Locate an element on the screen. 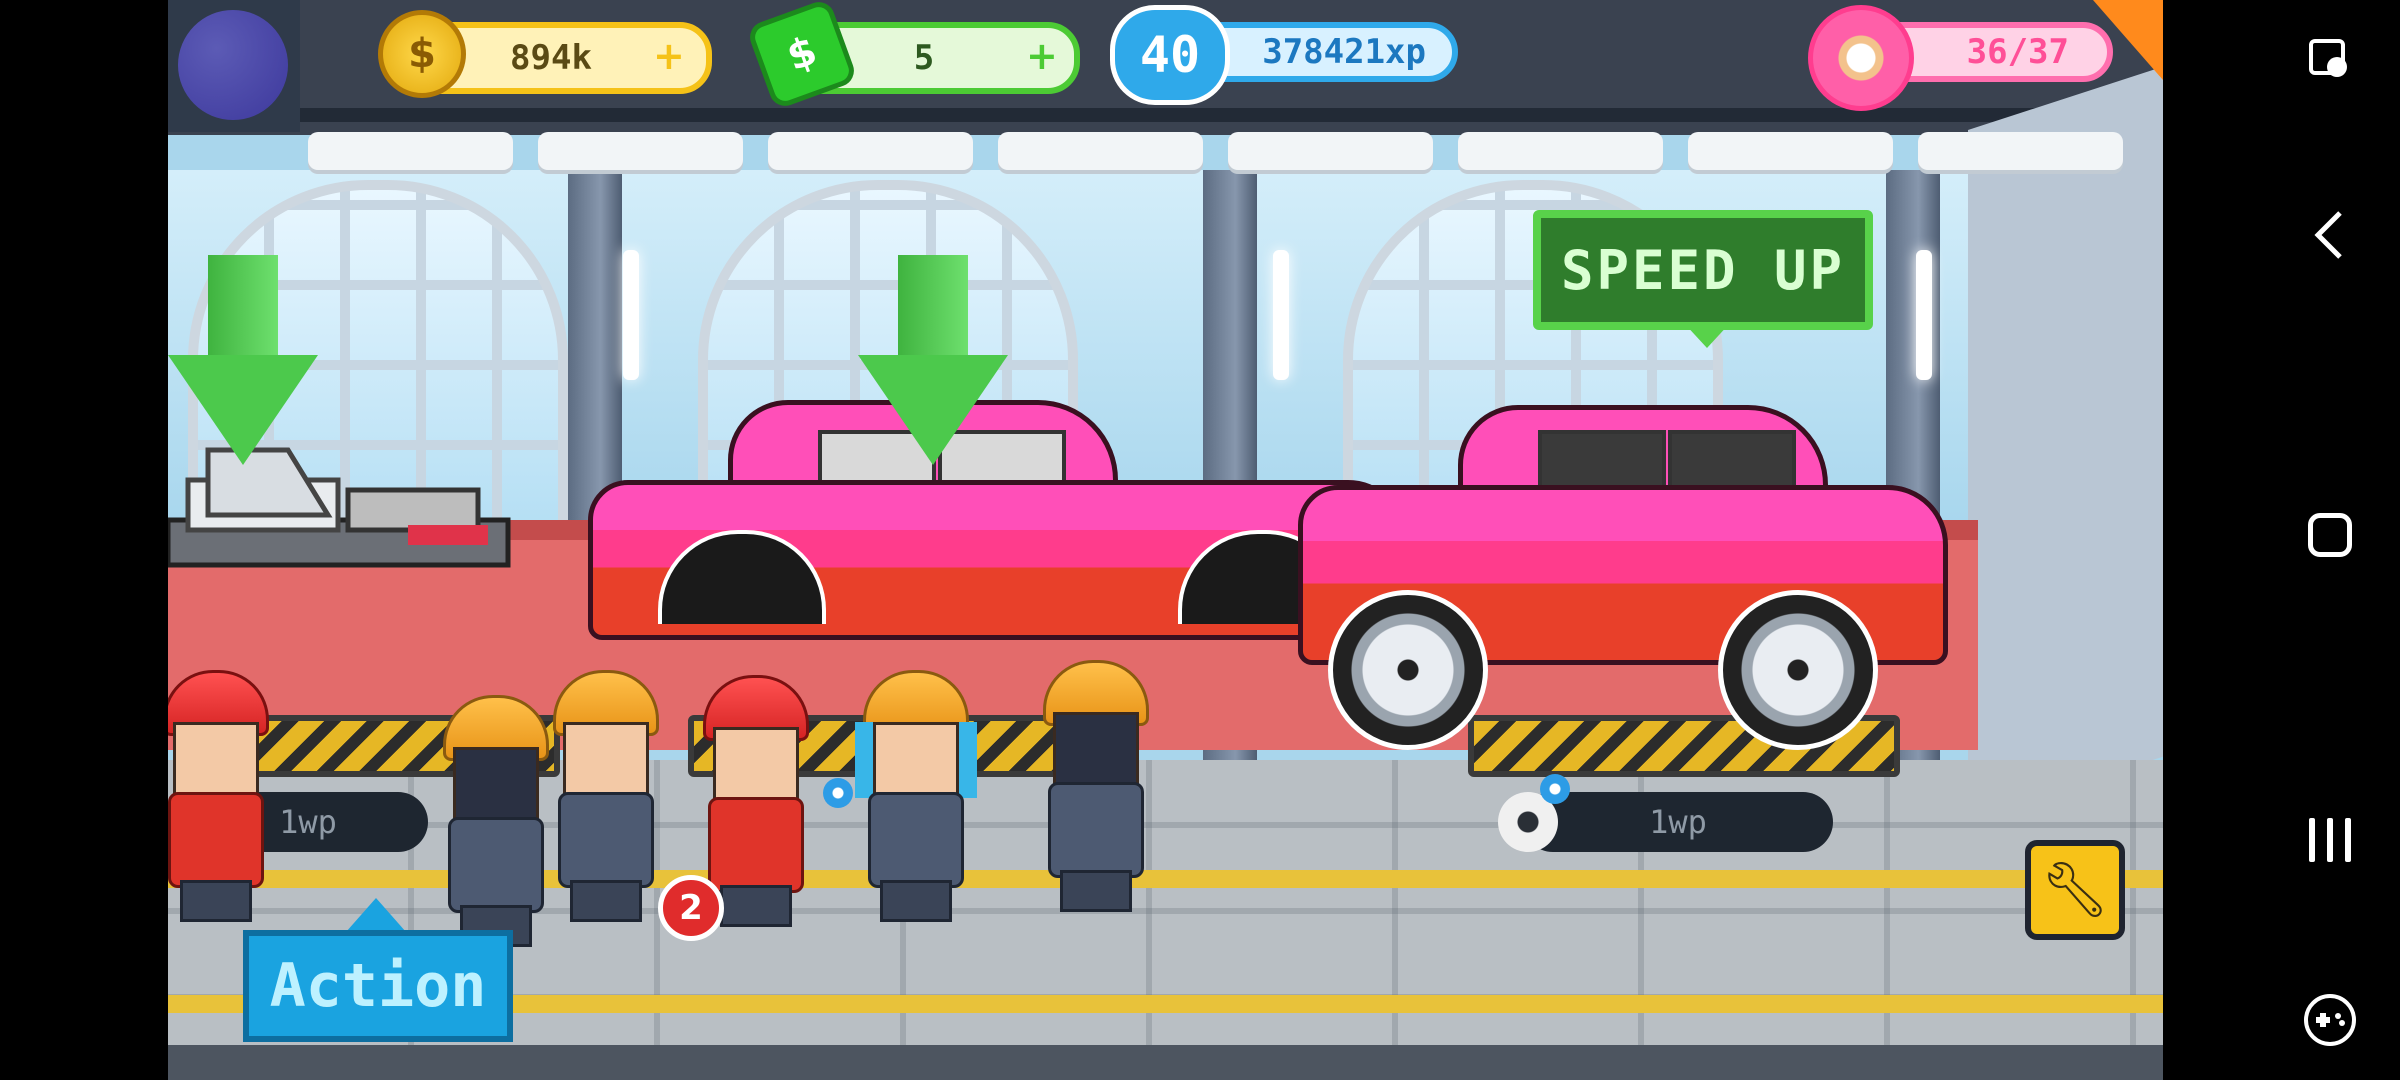 This screenshot has height=1080, width=2400. add-cash-icon: + is located at coordinates (1042, 56).